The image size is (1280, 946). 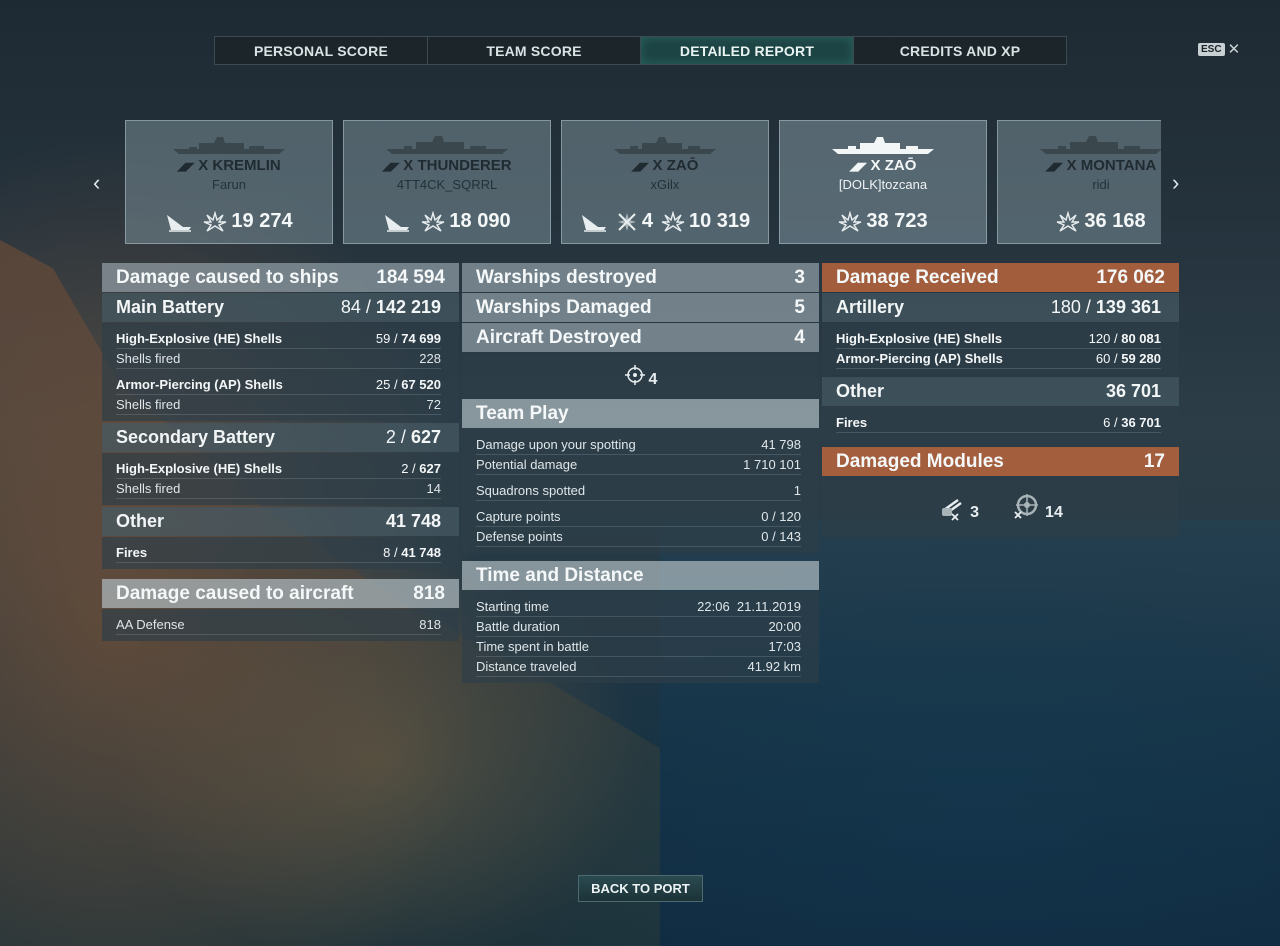 I want to click on close-button: ESC ✕, so click(x=1219, y=49).